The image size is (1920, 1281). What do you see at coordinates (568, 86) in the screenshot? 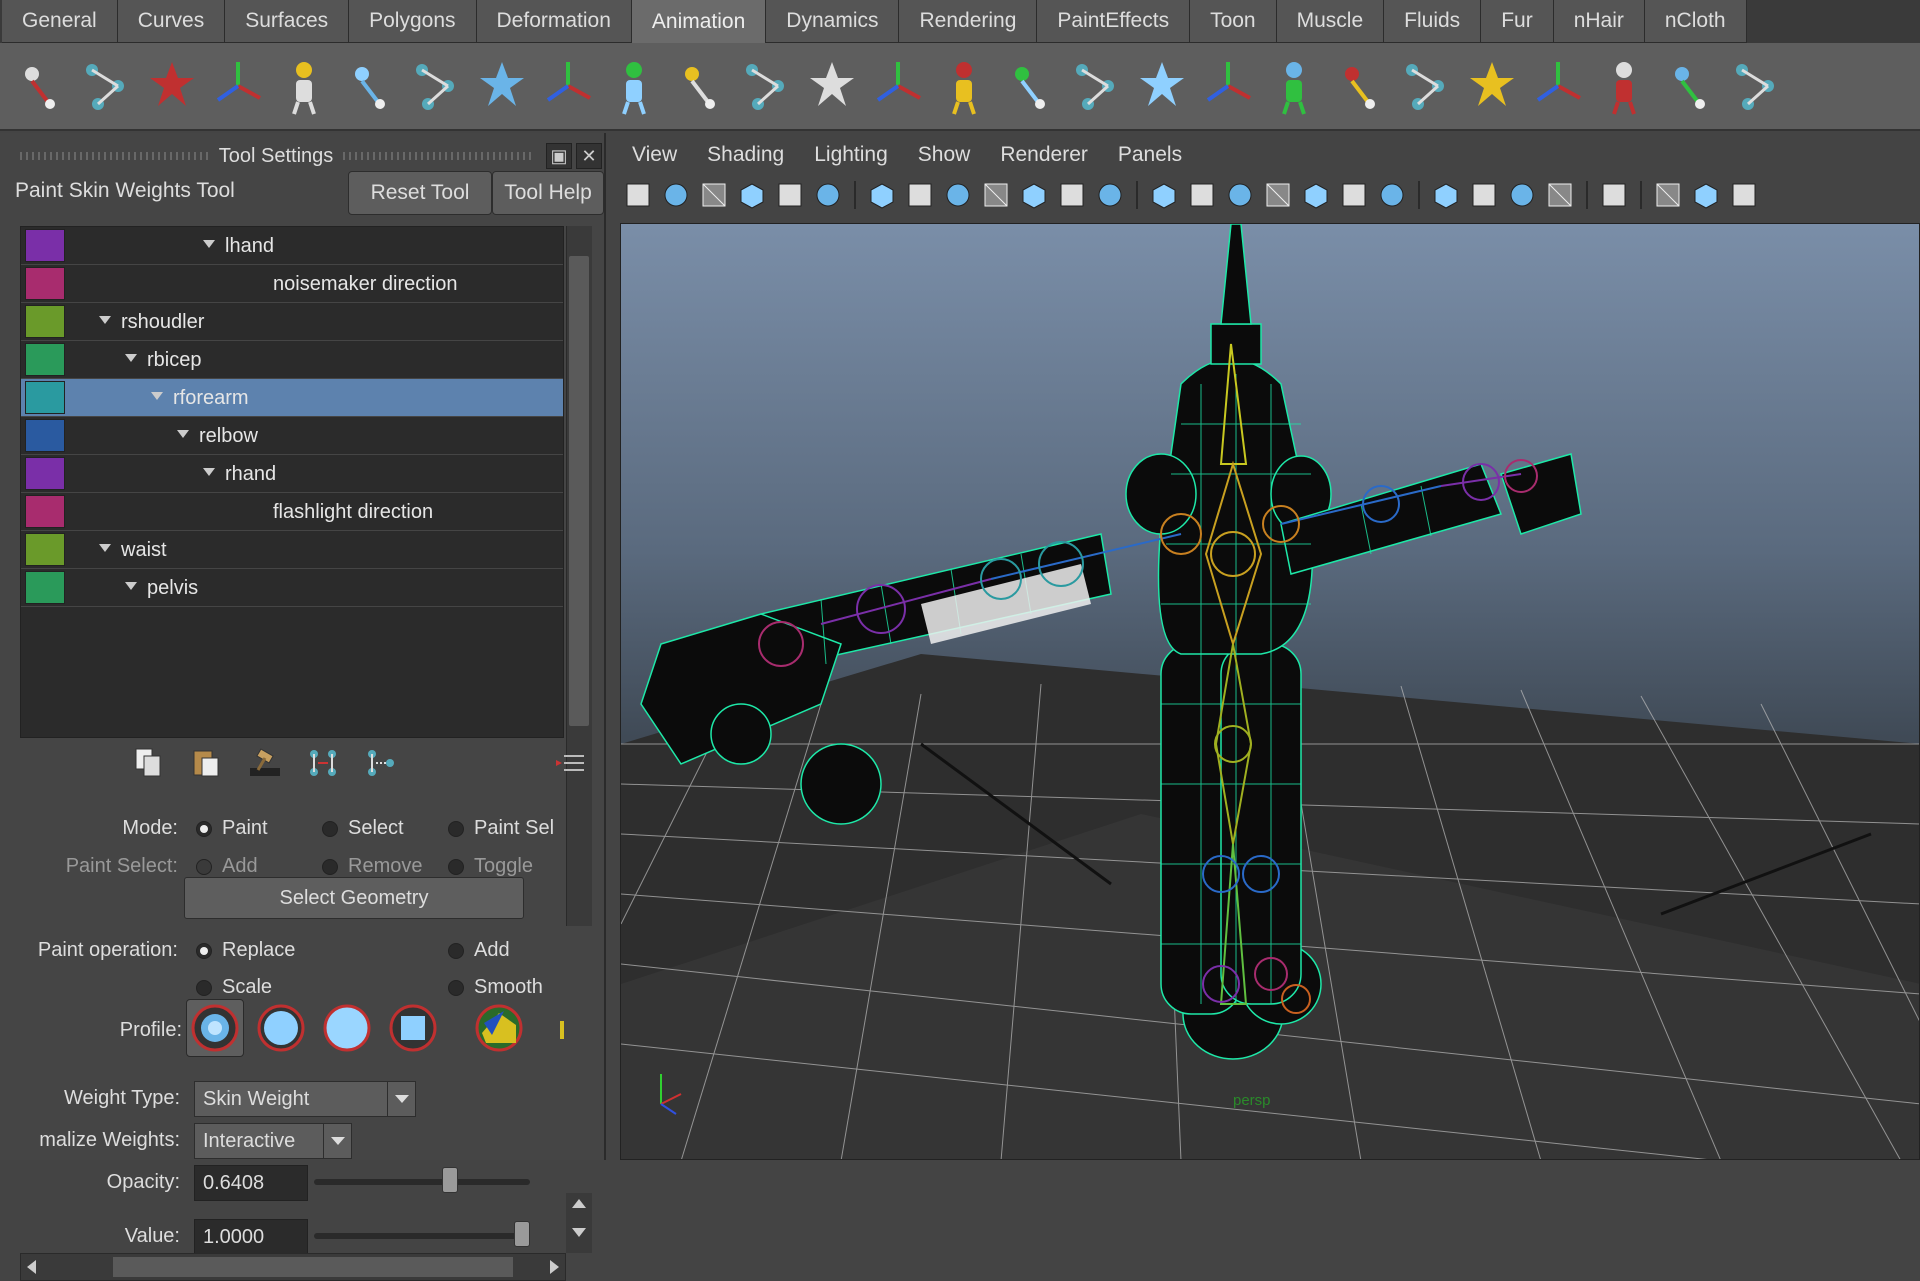
I see `mirror-joint-icon` at bounding box center [568, 86].